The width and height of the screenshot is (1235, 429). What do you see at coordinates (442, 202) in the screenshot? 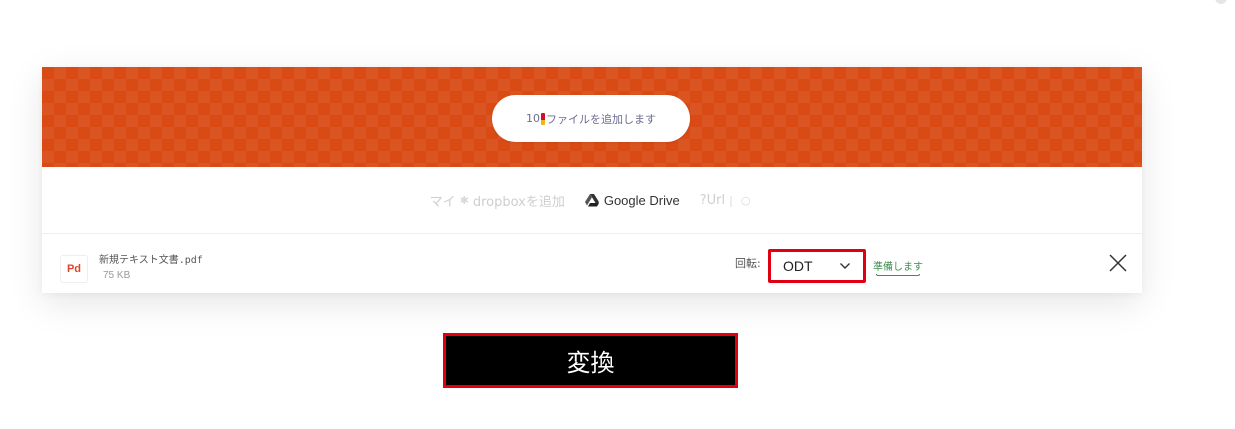
I see `source-my-device-label: マイ` at bounding box center [442, 202].